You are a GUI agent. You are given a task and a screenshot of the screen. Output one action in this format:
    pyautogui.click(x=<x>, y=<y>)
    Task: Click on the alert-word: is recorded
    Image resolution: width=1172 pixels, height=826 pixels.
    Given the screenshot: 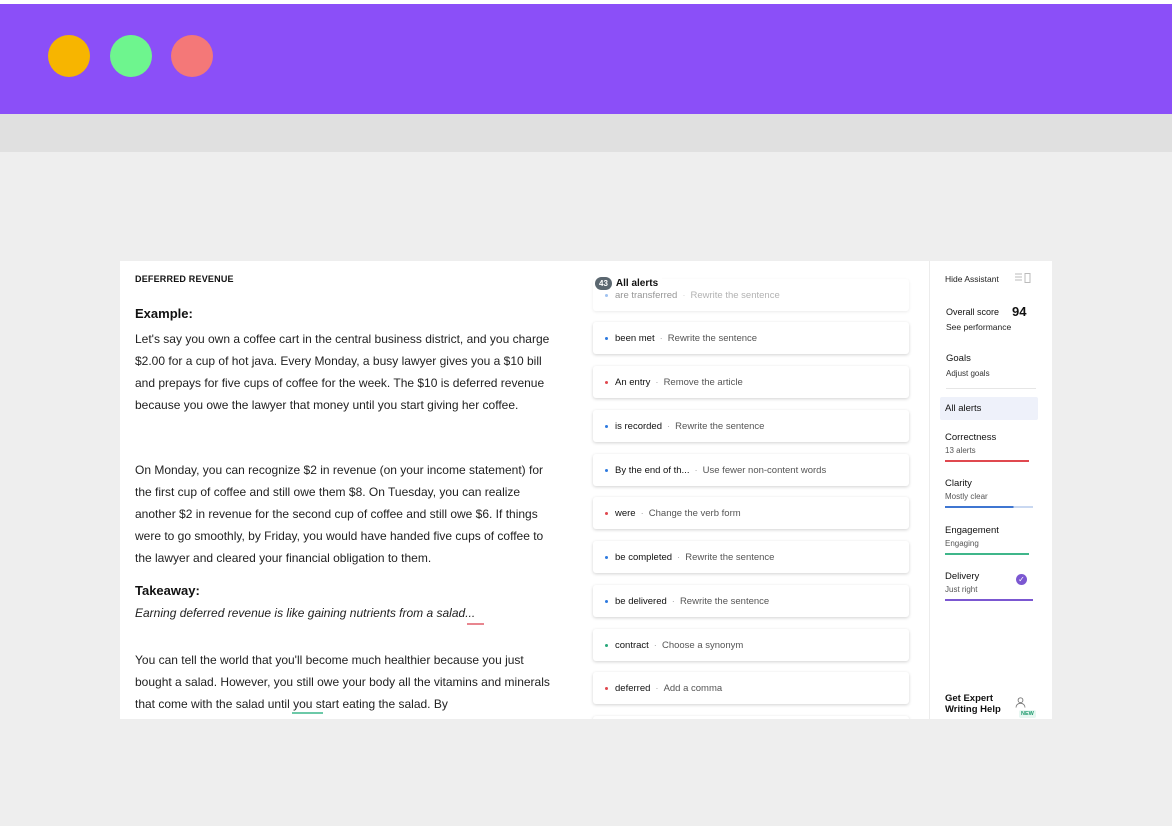 What is the action you would take?
    pyautogui.click(x=638, y=426)
    